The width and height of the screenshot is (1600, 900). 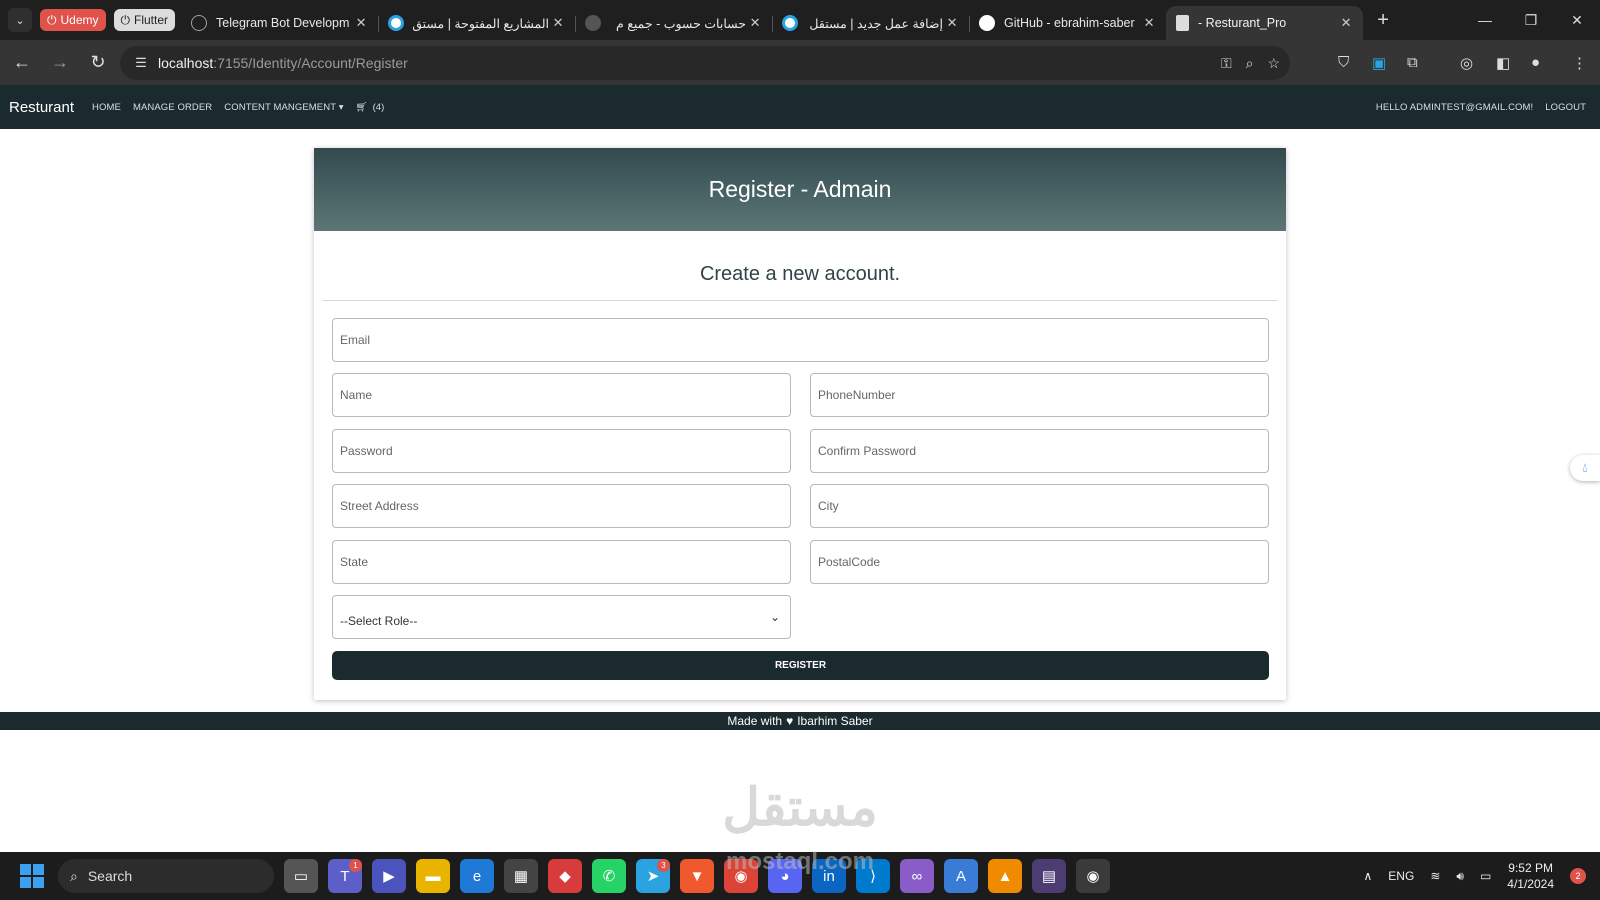 I want to click on battery-icon: ▭, so click(x=1485, y=876).